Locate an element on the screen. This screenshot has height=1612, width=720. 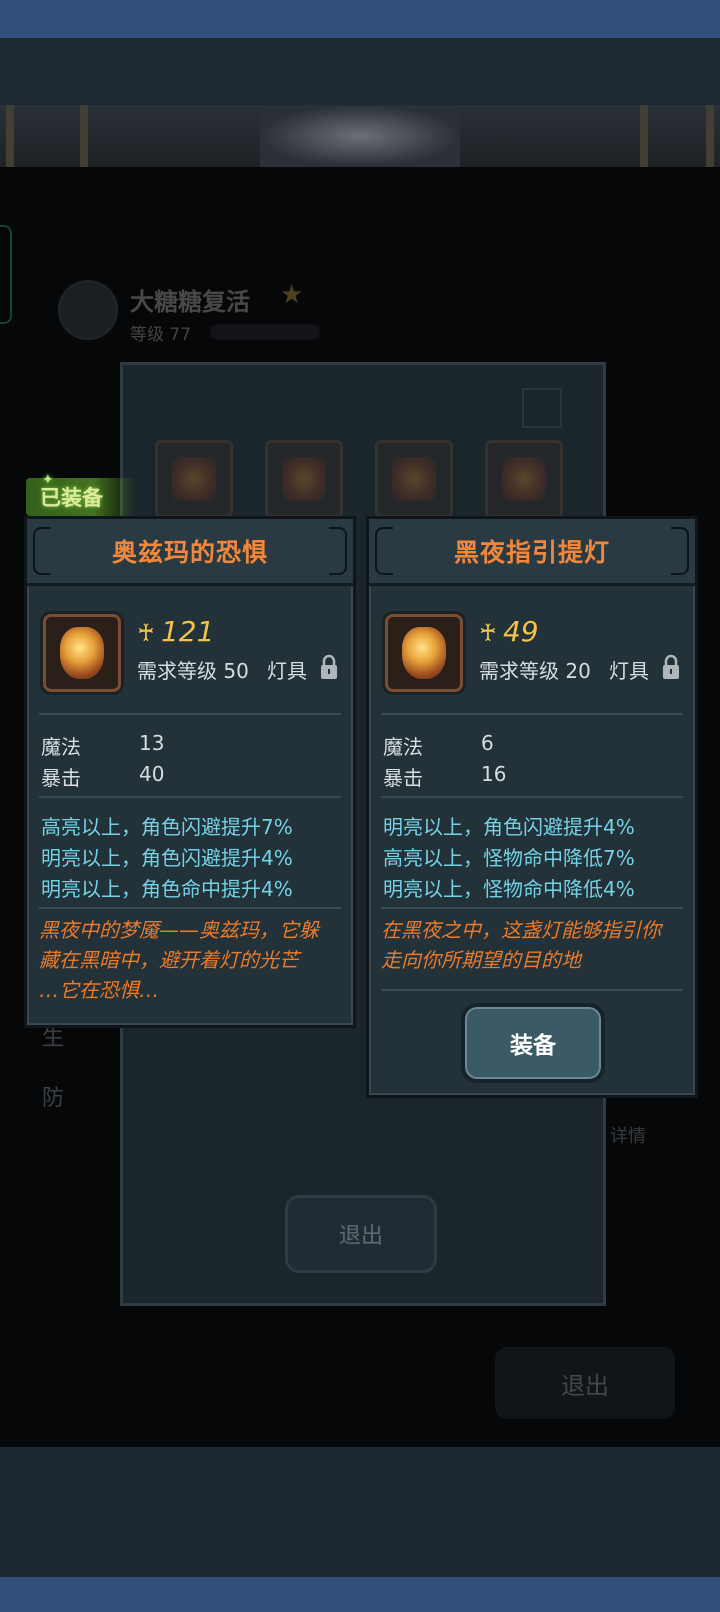
level-requirement: 需求等级 50 is located at coordinates (193, 671).